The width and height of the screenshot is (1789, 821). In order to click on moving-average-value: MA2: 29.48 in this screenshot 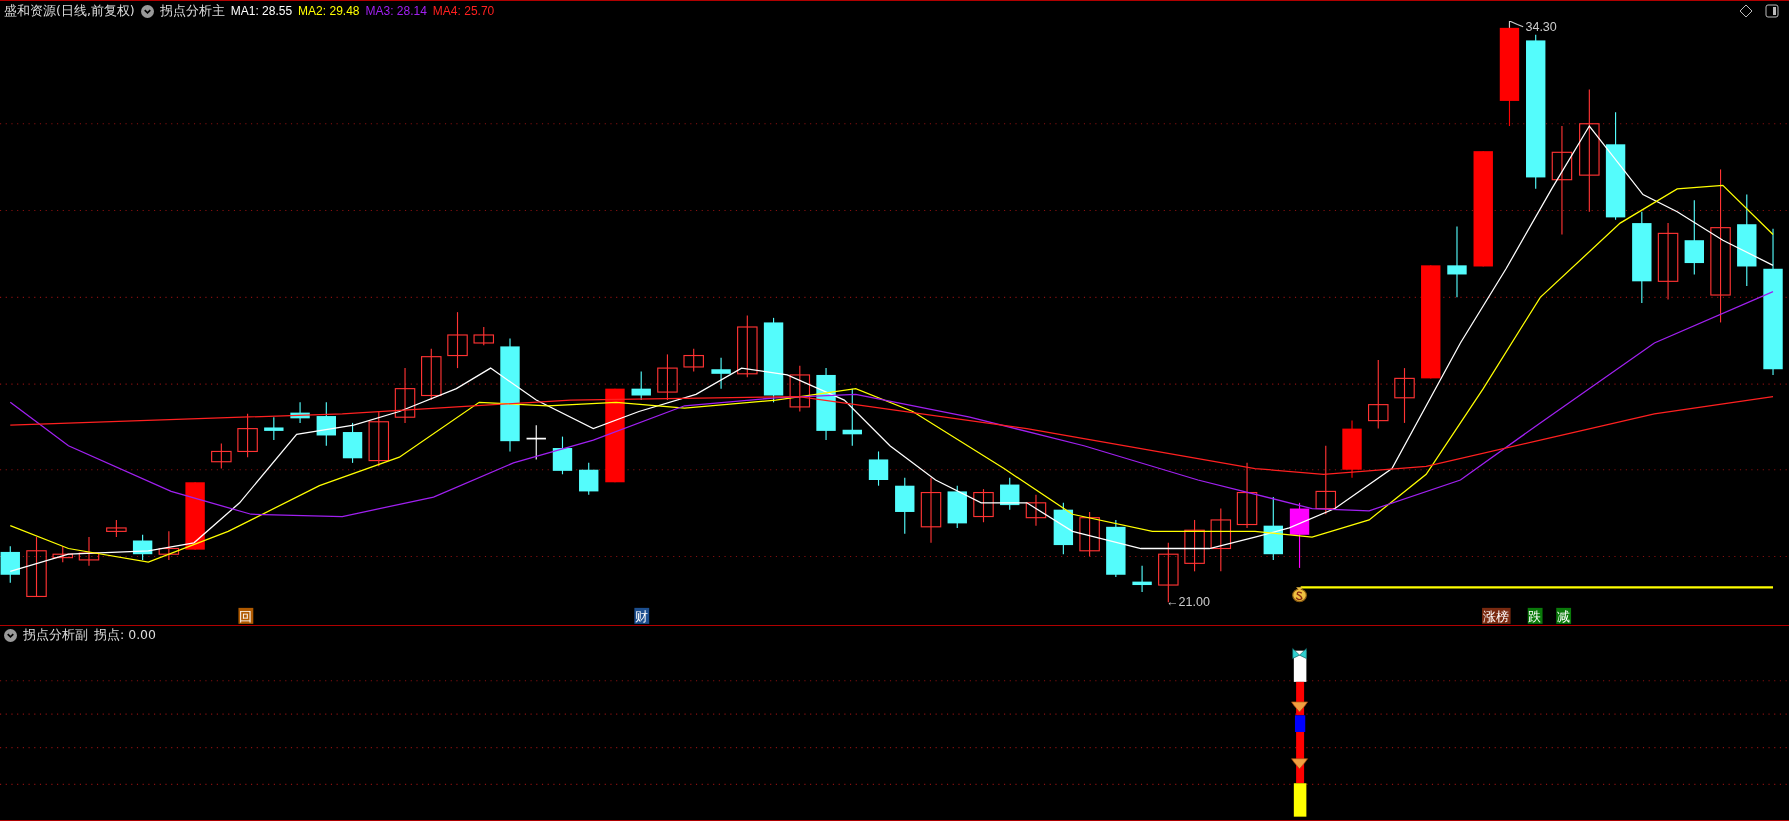, I will do `click(329, 11)`.